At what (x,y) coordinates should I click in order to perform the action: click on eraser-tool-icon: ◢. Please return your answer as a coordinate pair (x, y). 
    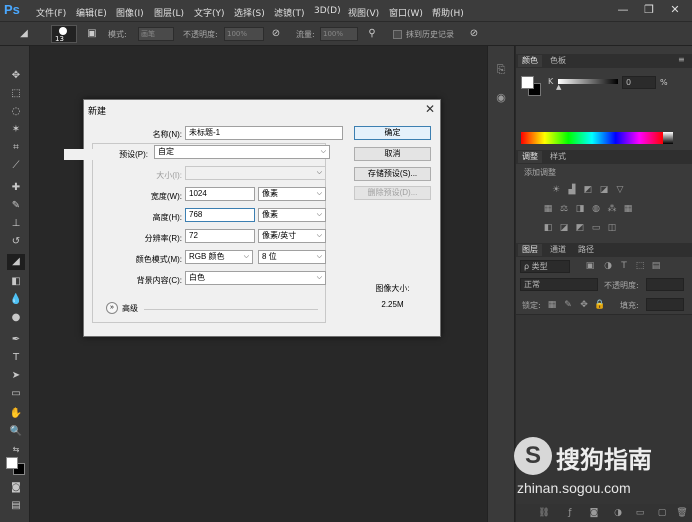
    Looking at the image, I should click on (24, 34).